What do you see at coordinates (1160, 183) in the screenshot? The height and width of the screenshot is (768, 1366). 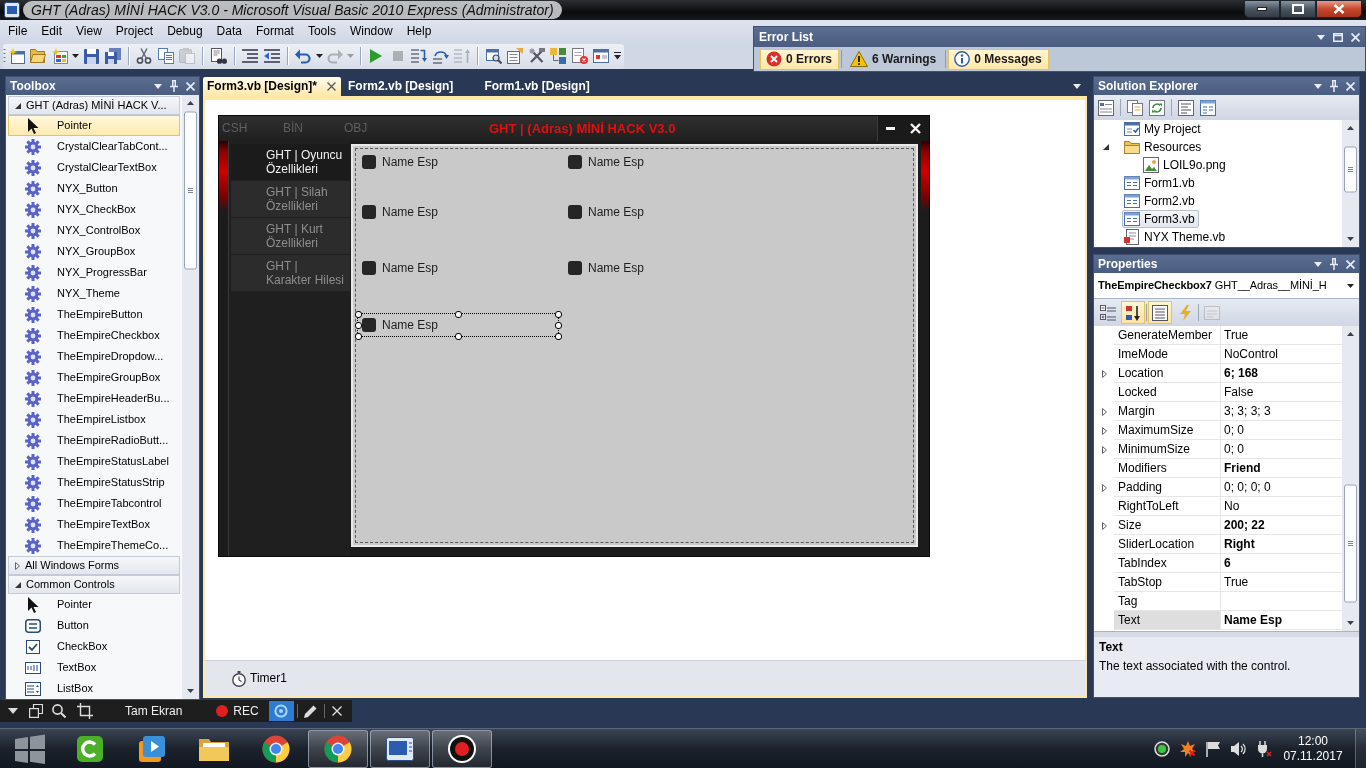 I see `tree-item: Form1.vb` at bounding box center [1160, 183].